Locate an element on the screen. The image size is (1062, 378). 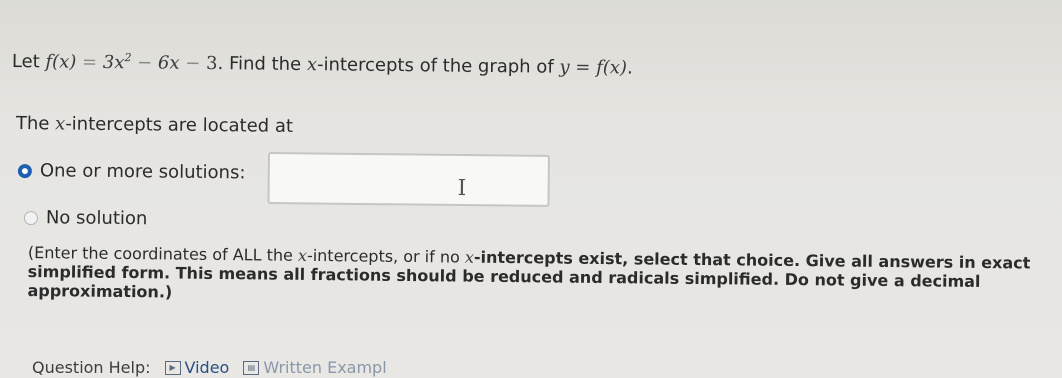
written-example-link: ▤ Written Exampl is located at coordinates (315, 367).